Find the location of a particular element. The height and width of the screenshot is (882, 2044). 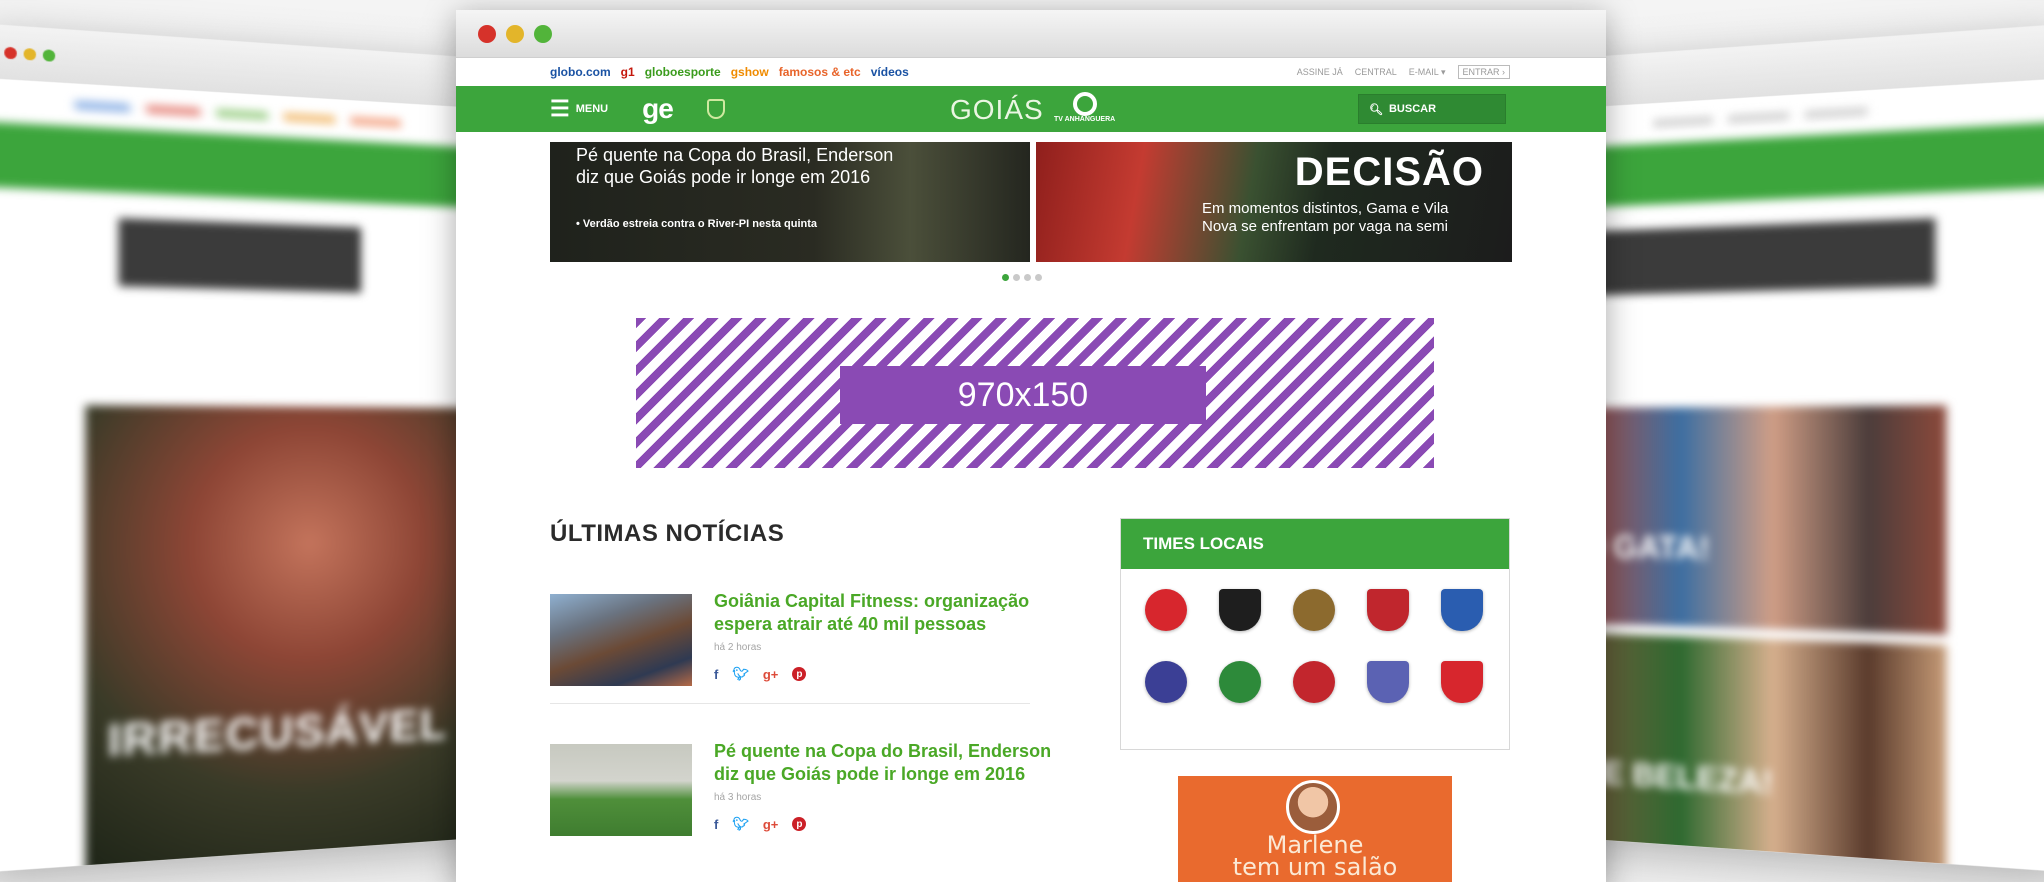

globo-account-links: ASSINE JÁ CENTRAL E-MAIL ▾ ENTRAR › is located at coordinates (1403, 72).